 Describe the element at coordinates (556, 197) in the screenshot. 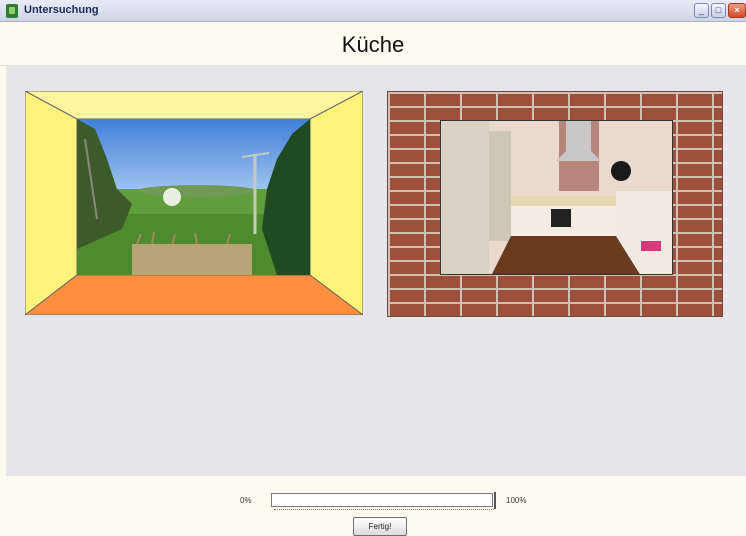

I see `kitchen-photo` at that location.